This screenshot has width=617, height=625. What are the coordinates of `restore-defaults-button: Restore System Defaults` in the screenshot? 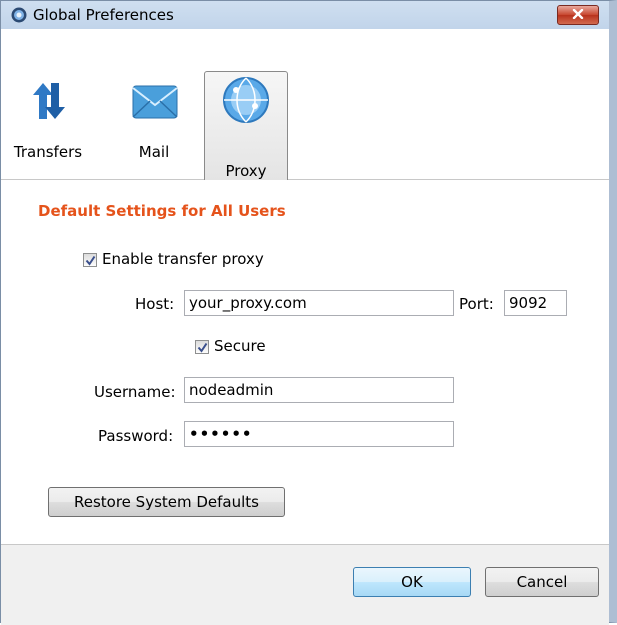 It's located at (166, 502).